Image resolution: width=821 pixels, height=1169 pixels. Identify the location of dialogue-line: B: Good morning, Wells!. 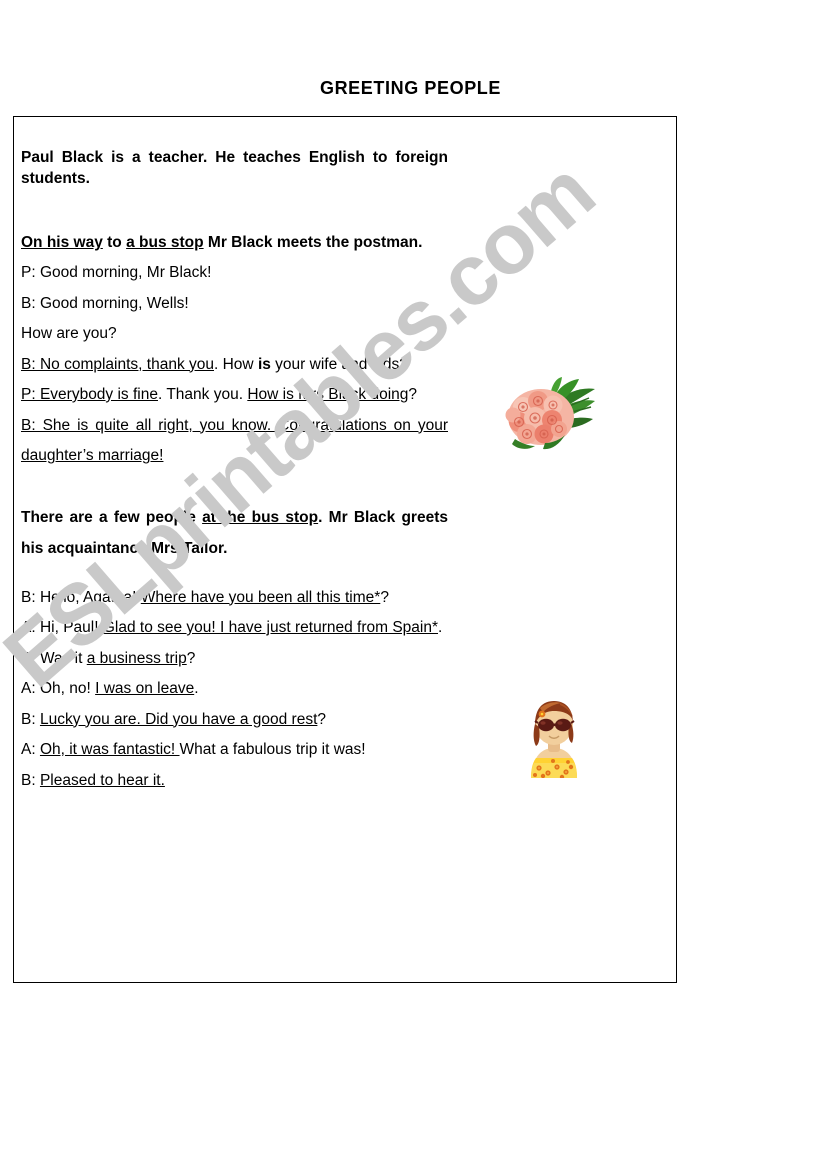
(234, 304).